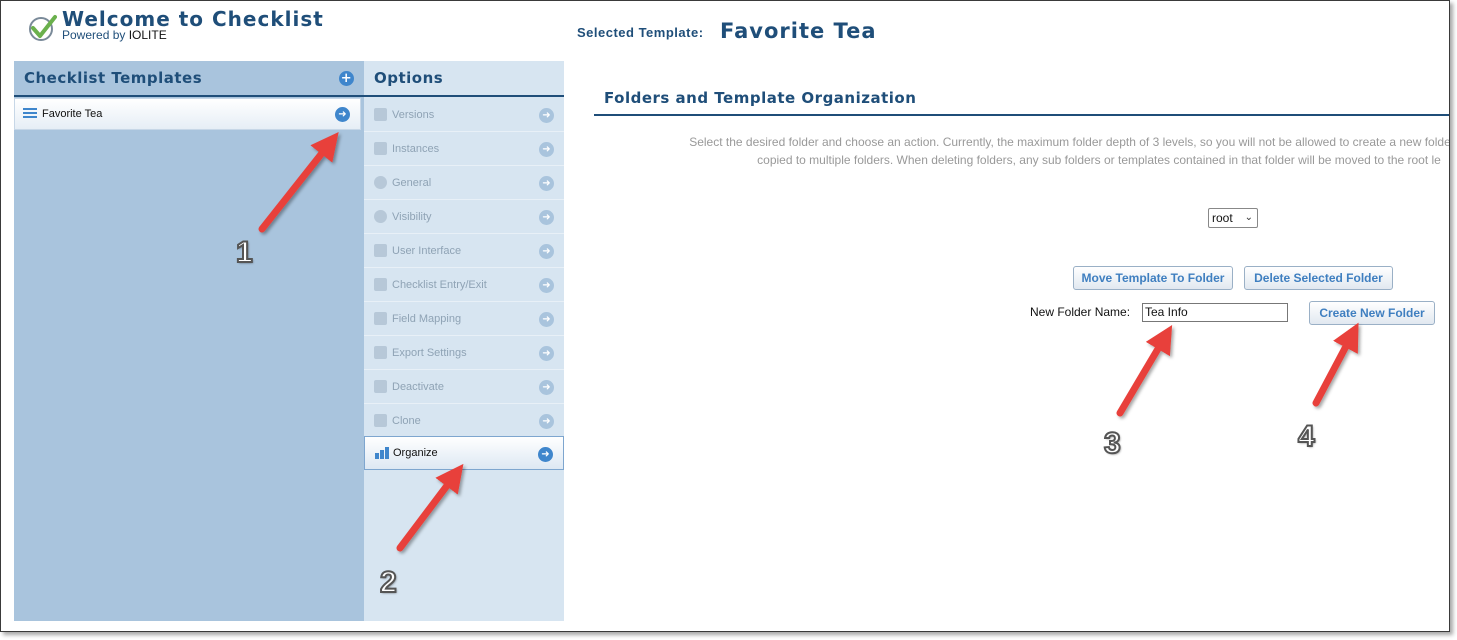 This screenshot has width=1457, height=640. Describe the element at coordinates (94, 35) in the screenshot. I see `powered-prefix: Powered by` at that location.